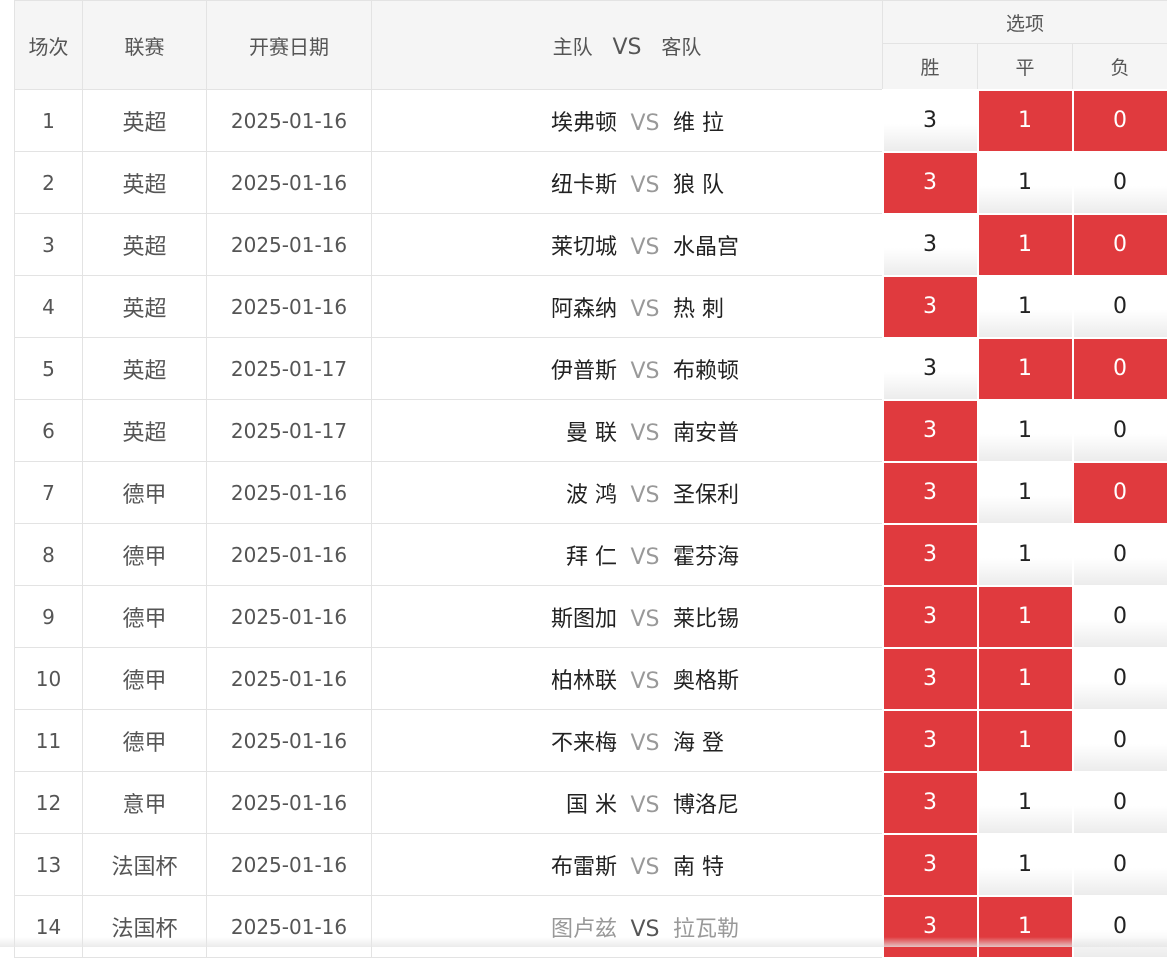 The image size is (1167, 959). Describe the element at coordinates (49, 121) in the screenshot. I see `match-number: 1` at that location.